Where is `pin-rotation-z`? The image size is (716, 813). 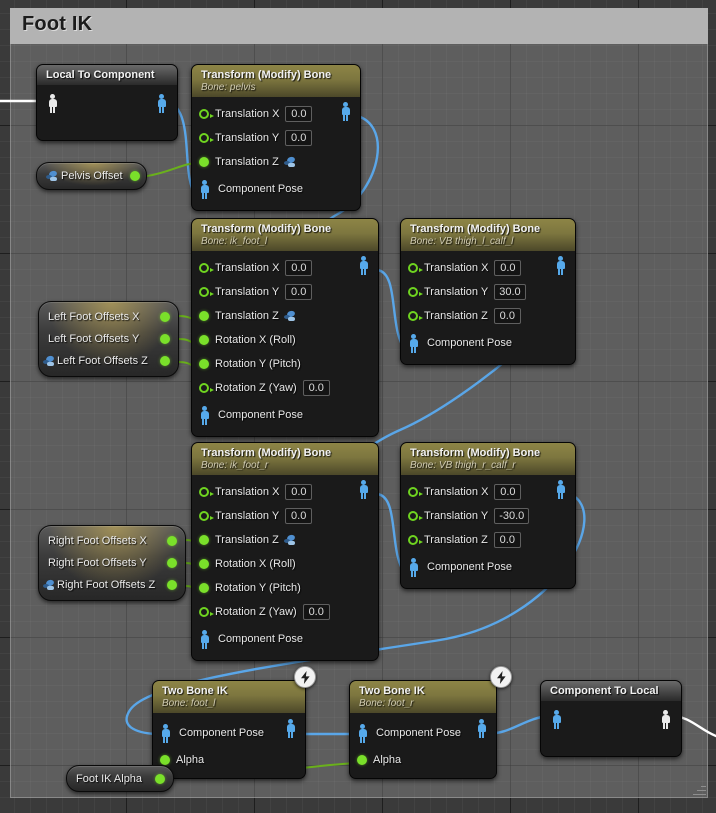
pin-rotation-z is located at coordinates (206, 612).